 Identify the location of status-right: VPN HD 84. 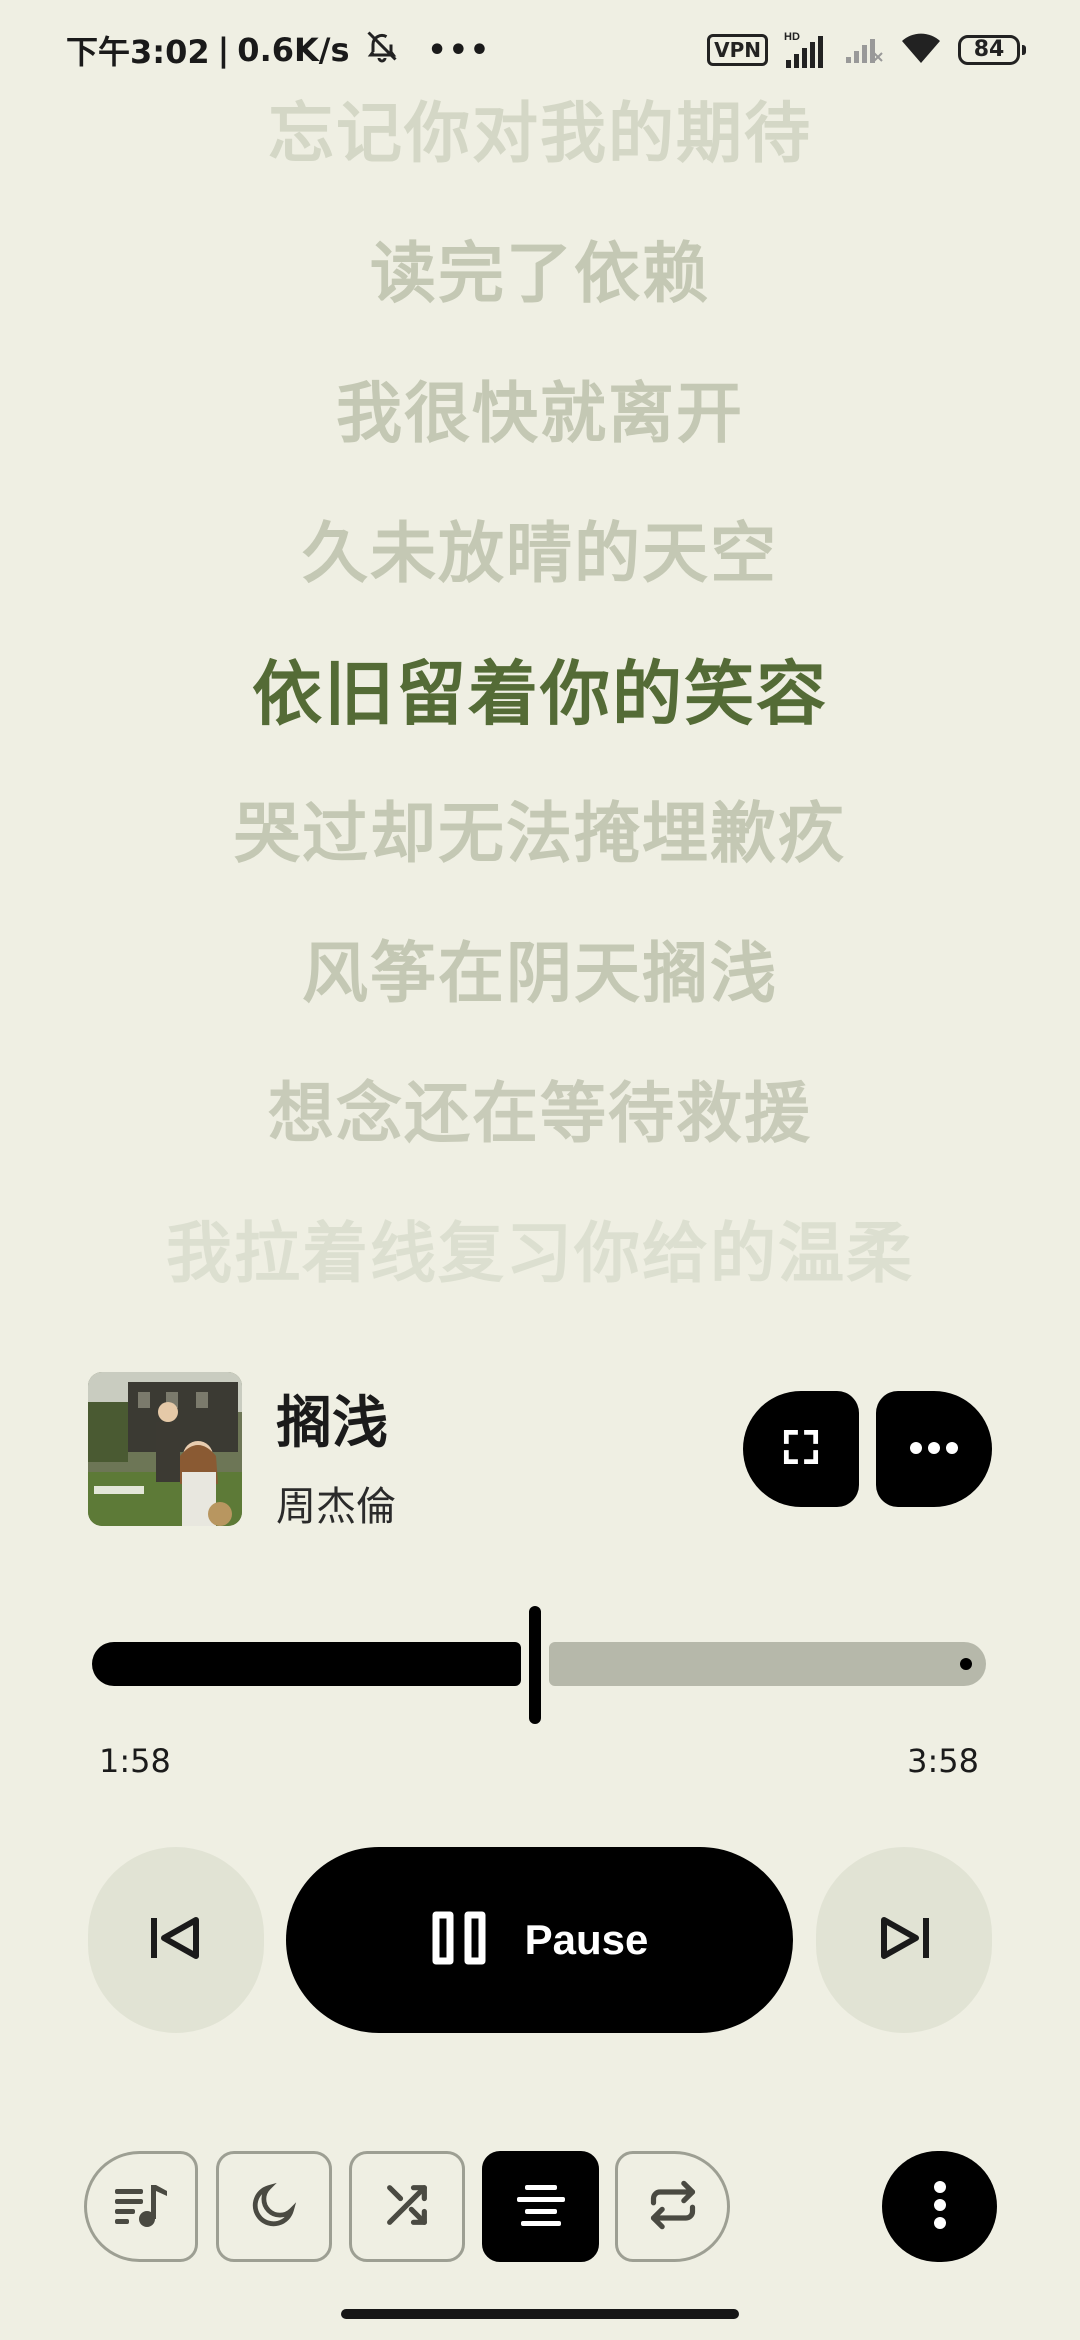
(866, 50).